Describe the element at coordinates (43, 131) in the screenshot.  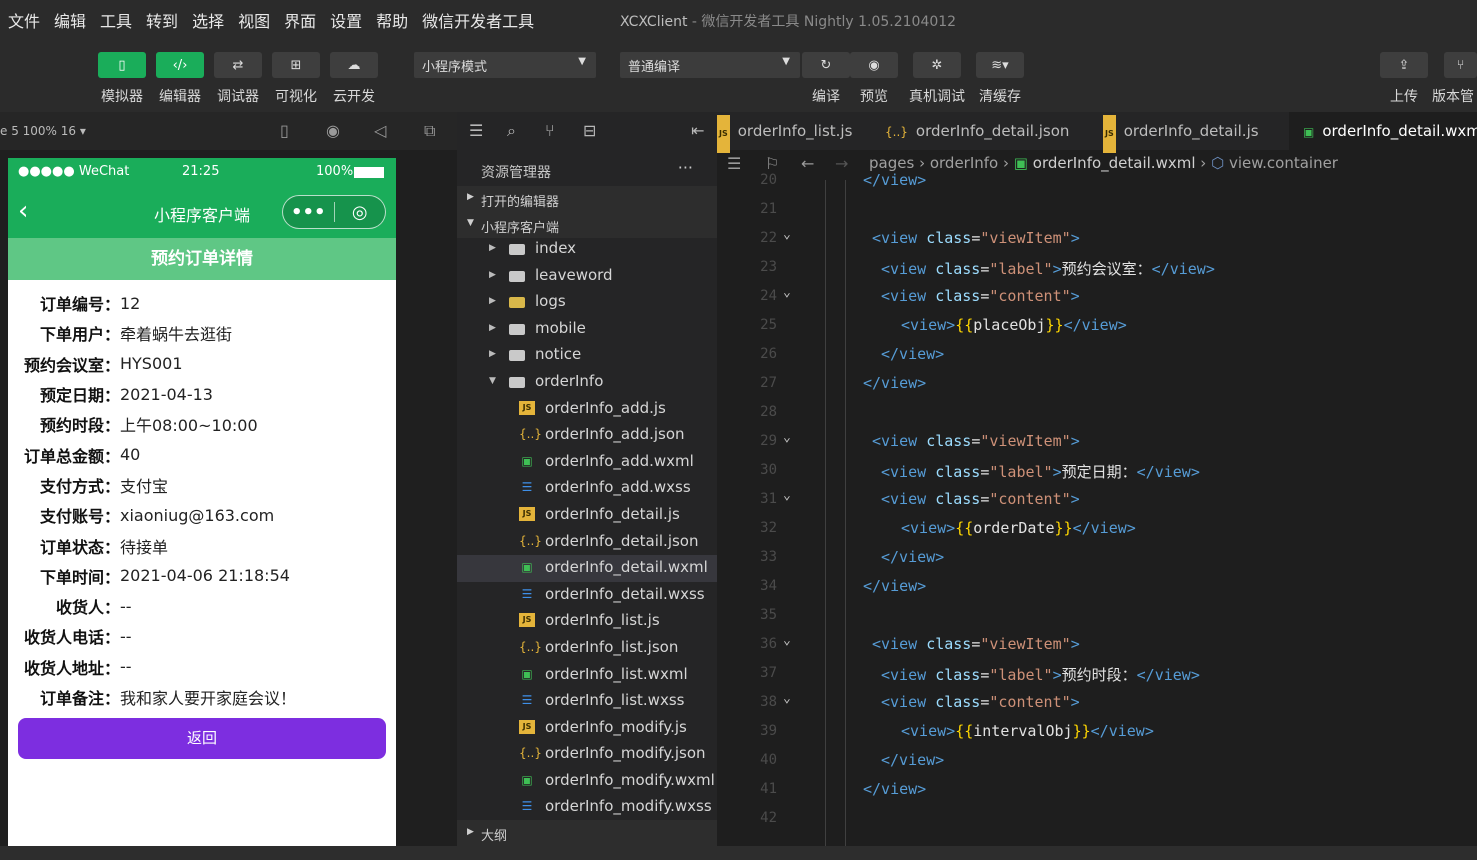
I see `device-select: e 5 100% 16 ▾` at that location.